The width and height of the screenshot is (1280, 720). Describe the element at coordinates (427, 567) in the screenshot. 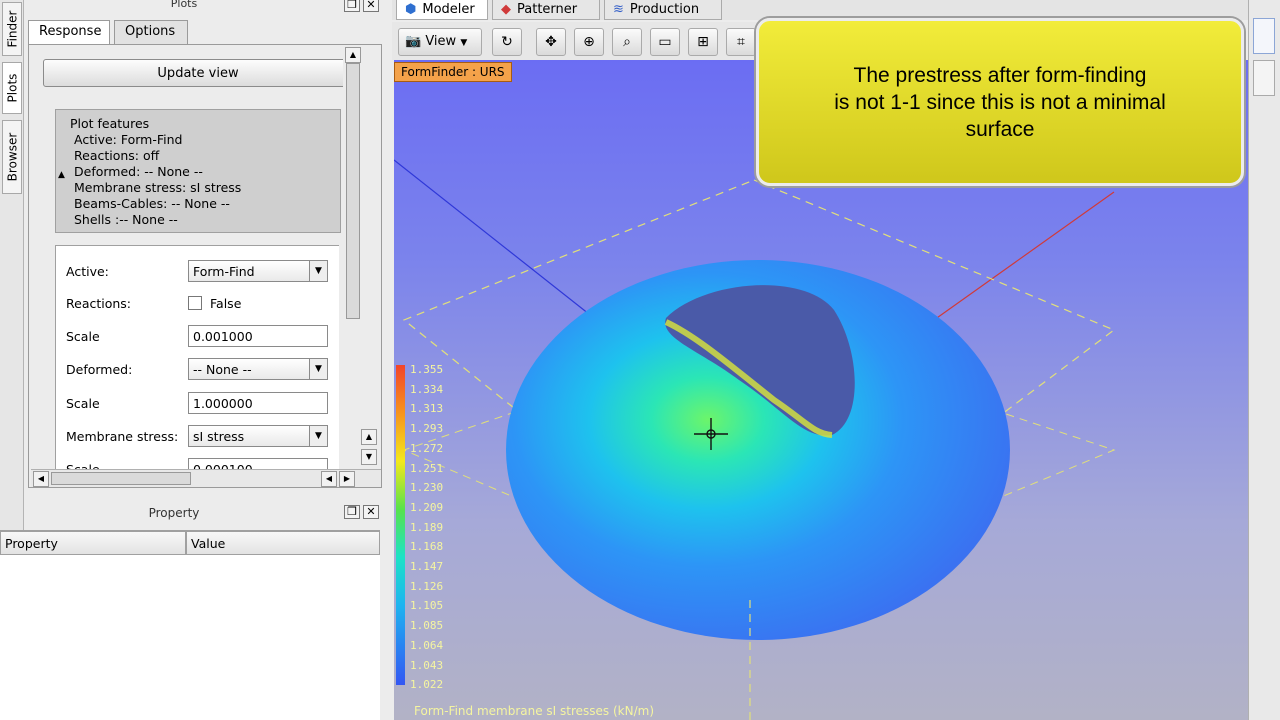

I see `legend-value: 1.147` at that location.